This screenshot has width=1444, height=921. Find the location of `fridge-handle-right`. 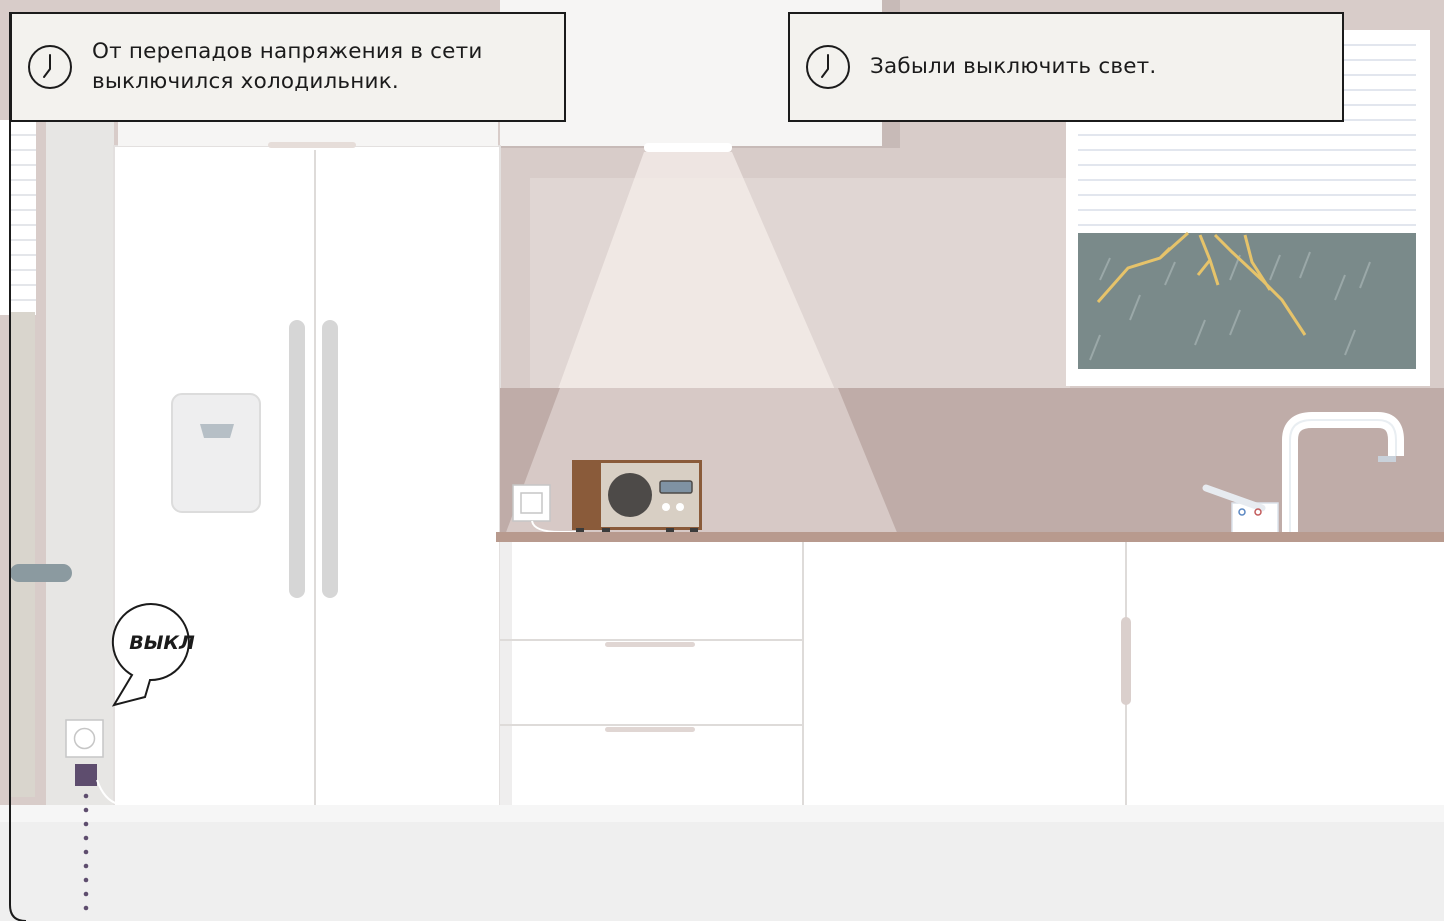

fridge-handle-right is located at coordinates (330, 459).